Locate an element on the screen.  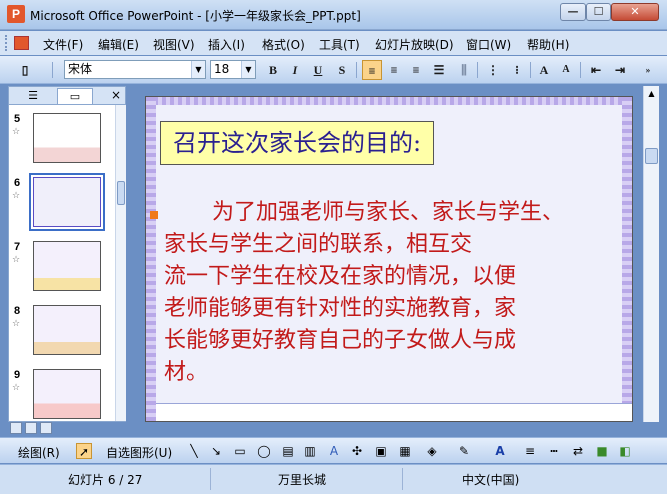
select-pointer-icon: ➚ is located at coordinates (84, 451).